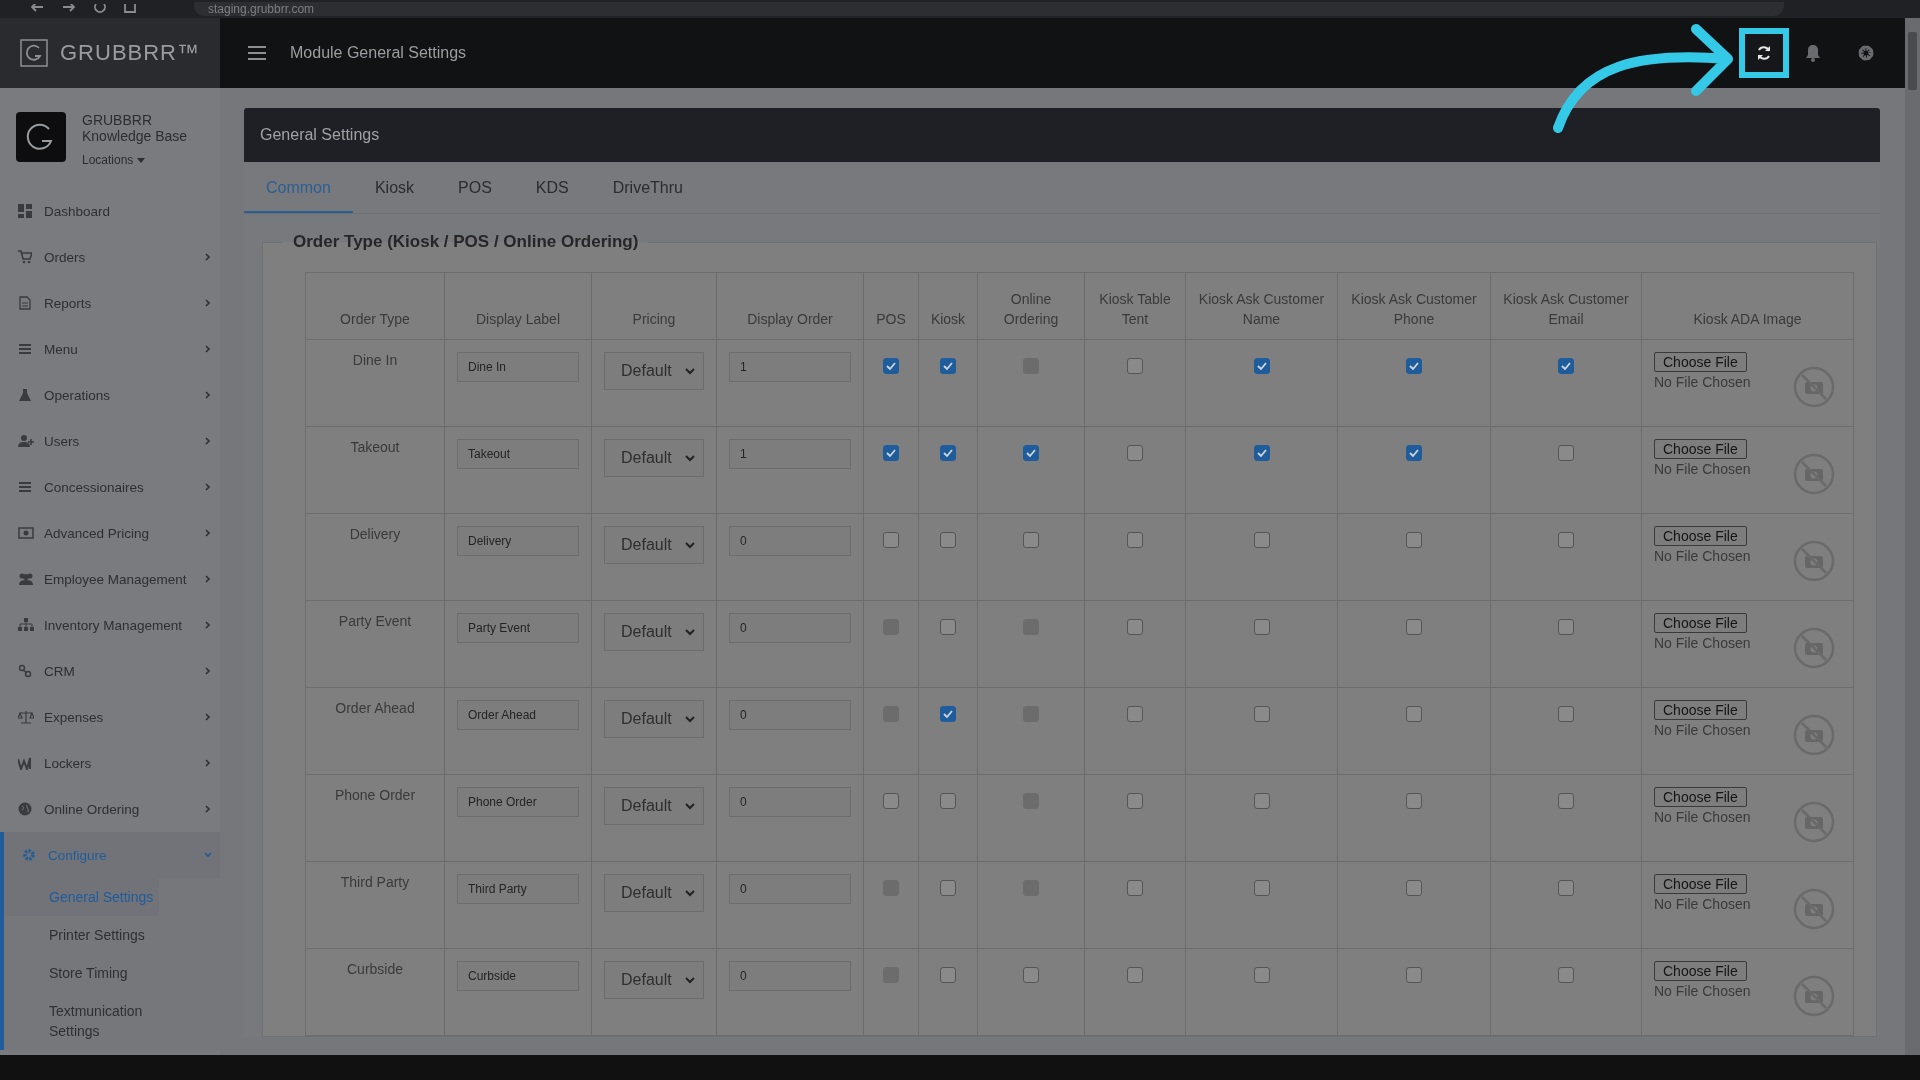 This screenshot has width=1920, height=1080. I want to click on display-label-field: Order Ahead, so click(518, 715).